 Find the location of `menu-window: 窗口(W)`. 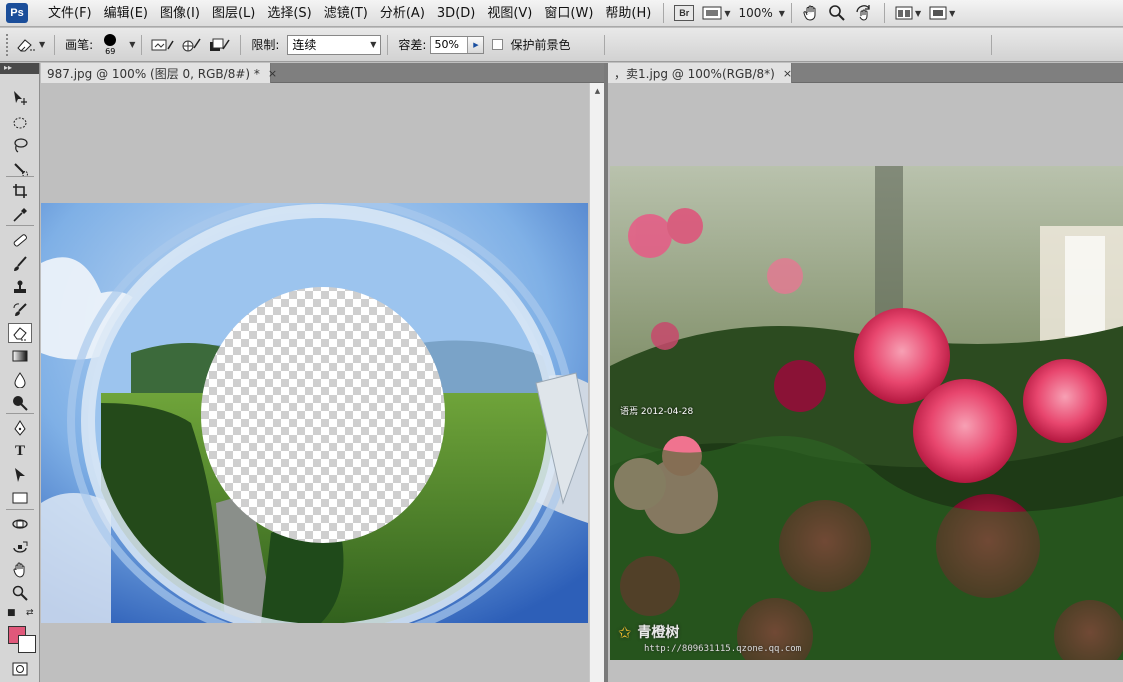

menu-window: 窗口(W) is located at coordinates (568, 13).